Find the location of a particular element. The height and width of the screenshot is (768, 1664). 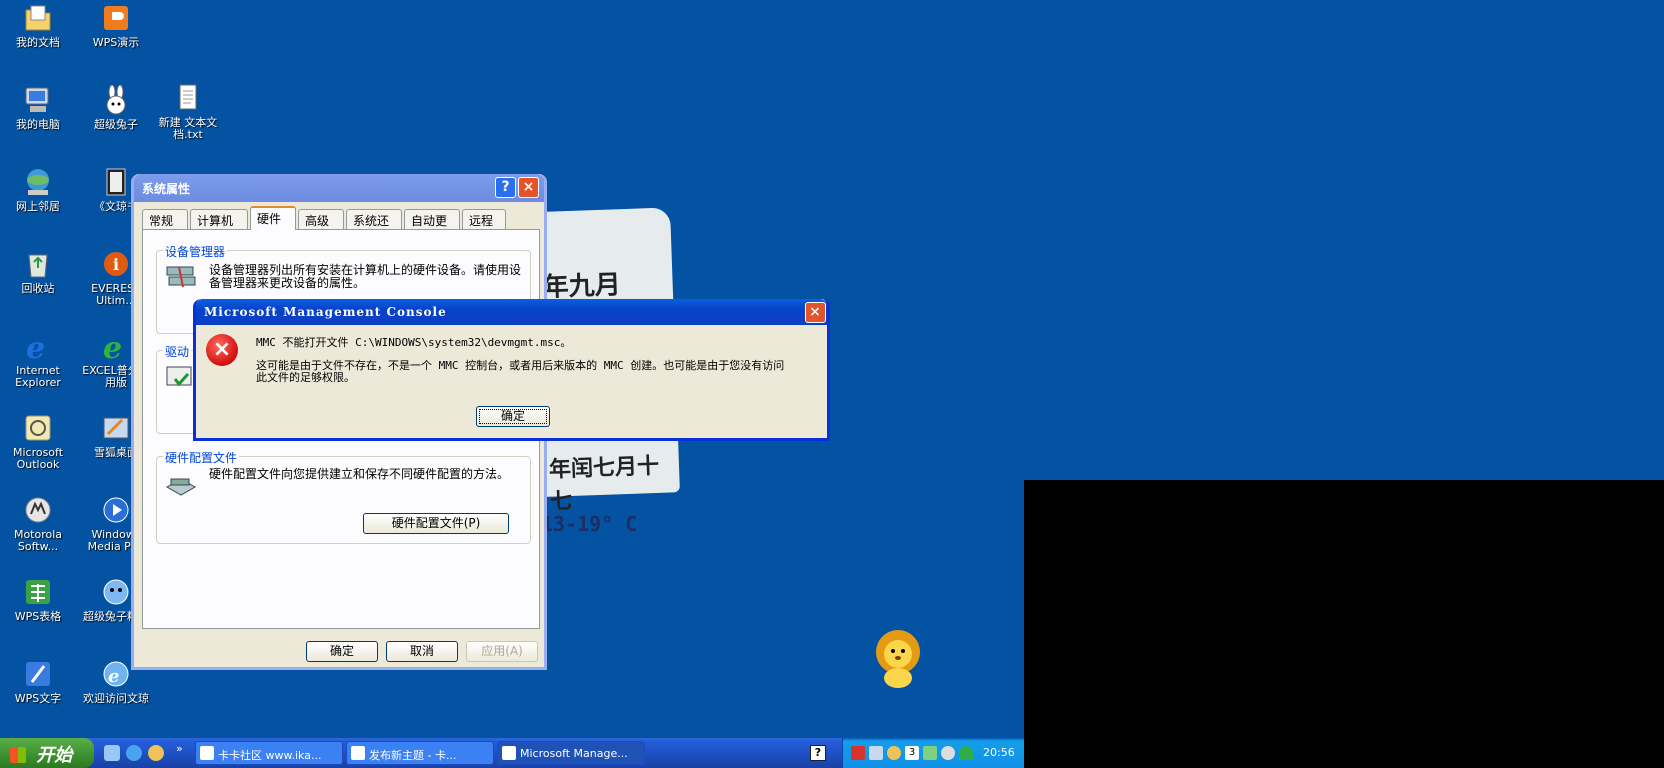

welcome-ie-icon: e is located at coordinates (116, 674).